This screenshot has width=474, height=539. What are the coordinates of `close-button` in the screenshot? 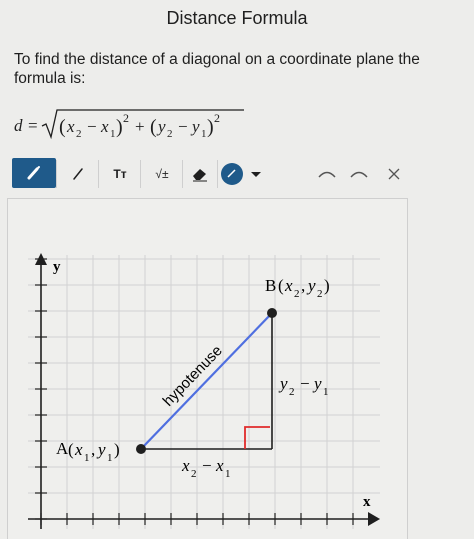 It's located at (394, 174).